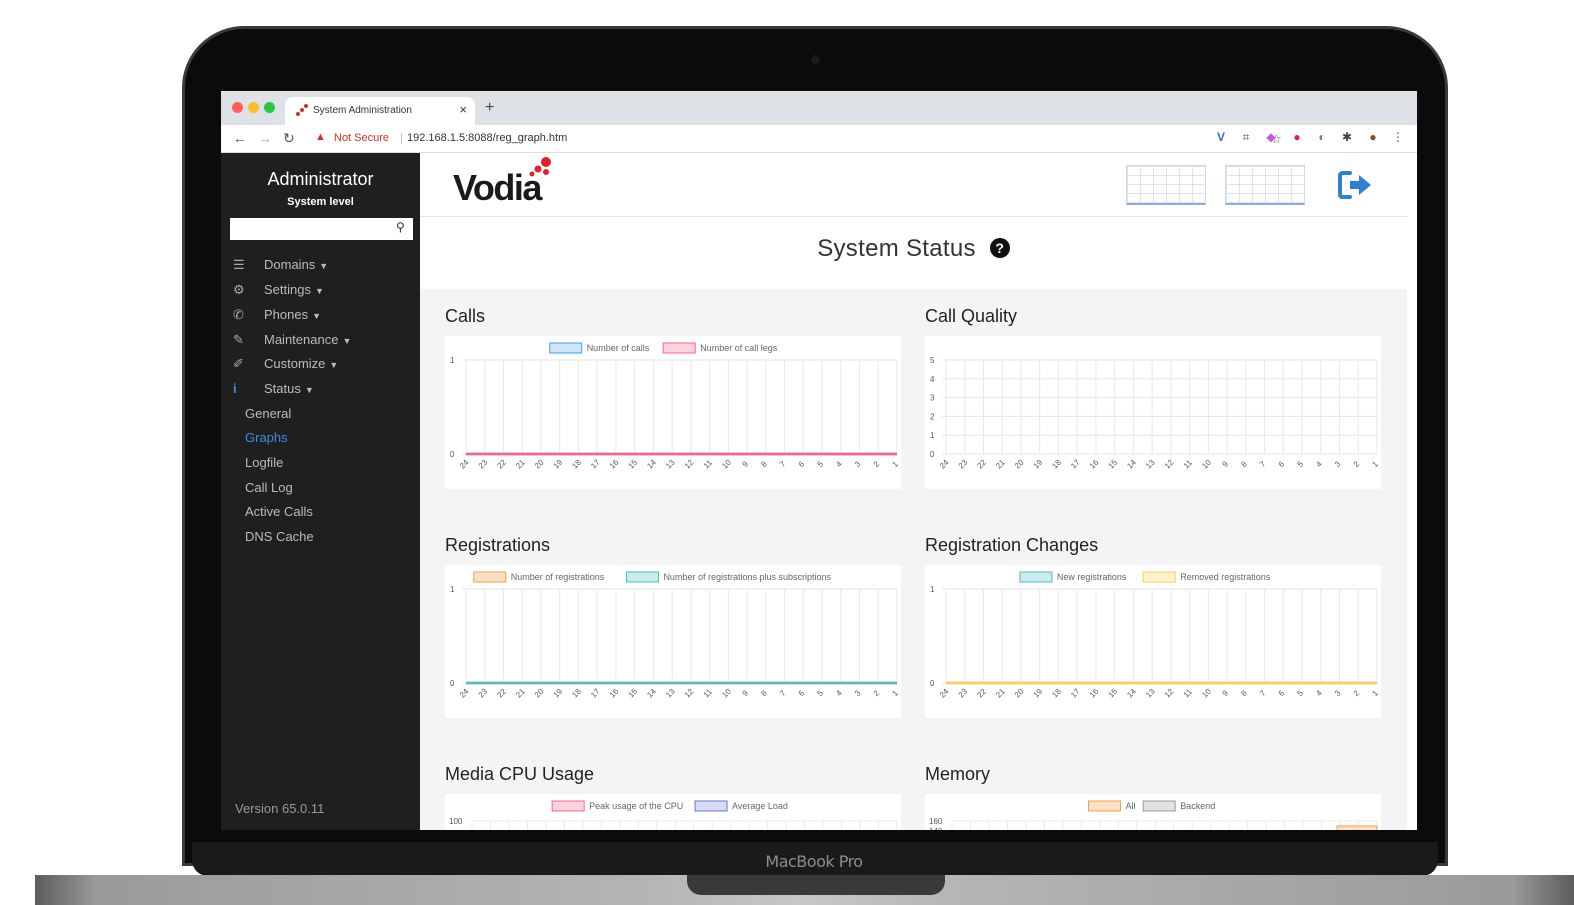 This screenshot has width=1574, height=905. What do you see at coordinates (456, 821) in the screenshot?
I see `y-tick-label: 100` at bounding box center [456, 821].